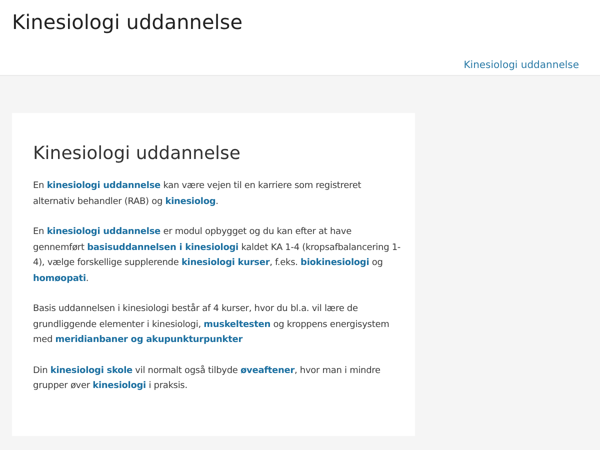 This screenshot has width=600, height=450. What do you see at coordinates (91, 371) in the screenshot?
I see `link: kinesiologi skole` at bounding box center [91, 371].